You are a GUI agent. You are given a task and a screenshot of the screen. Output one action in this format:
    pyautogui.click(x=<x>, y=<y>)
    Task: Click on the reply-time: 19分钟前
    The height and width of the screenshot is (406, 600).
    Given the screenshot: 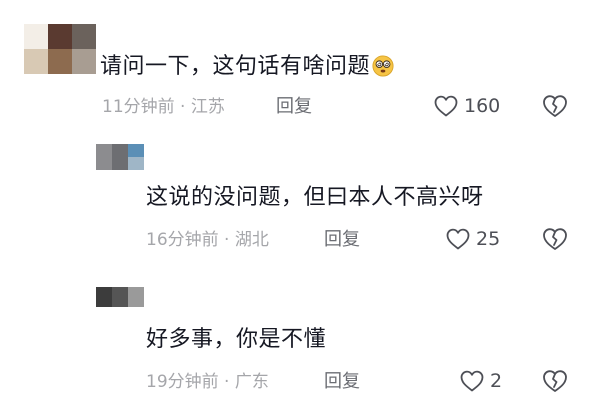 What is the action you would take?
    pyautogui.click(x=182, y=382)
    